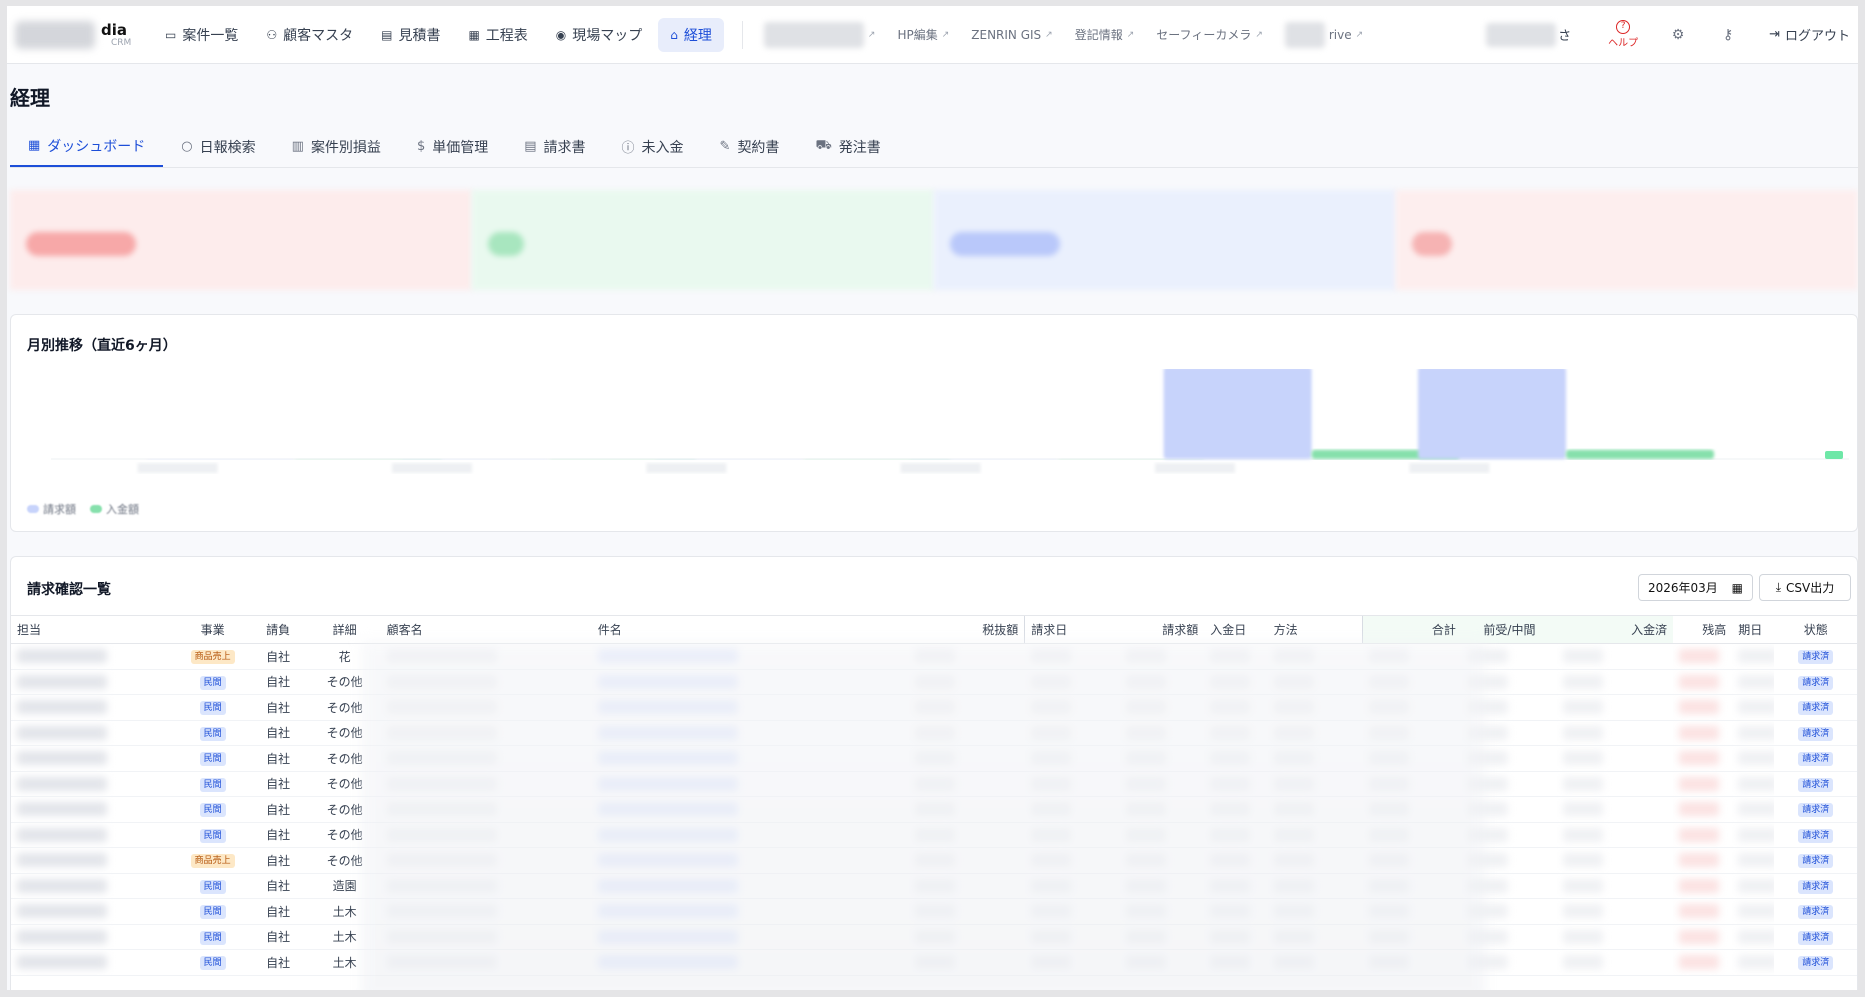 This screenshot has width=1865, height=997. I want to click on column-header-8: 請求額, so click(1162, 629).